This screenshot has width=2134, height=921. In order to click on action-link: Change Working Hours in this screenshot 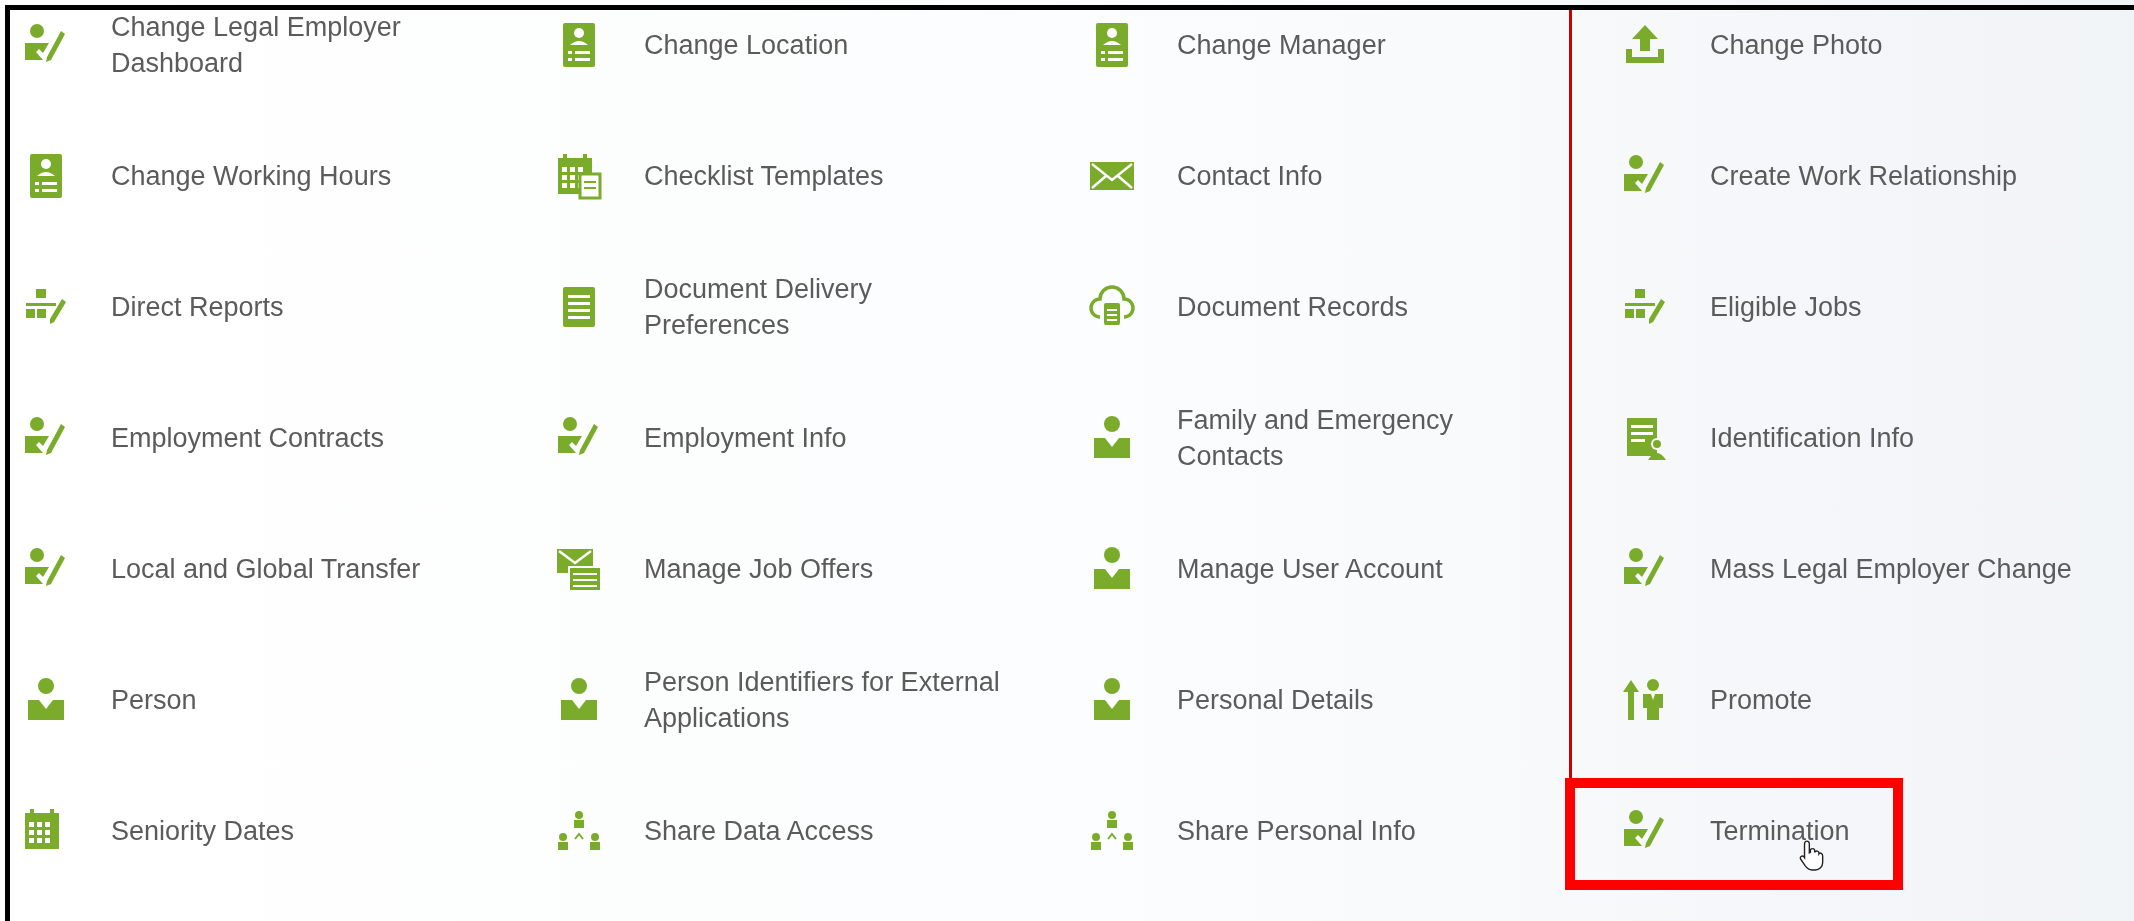, I will do `click(251, 175)`.